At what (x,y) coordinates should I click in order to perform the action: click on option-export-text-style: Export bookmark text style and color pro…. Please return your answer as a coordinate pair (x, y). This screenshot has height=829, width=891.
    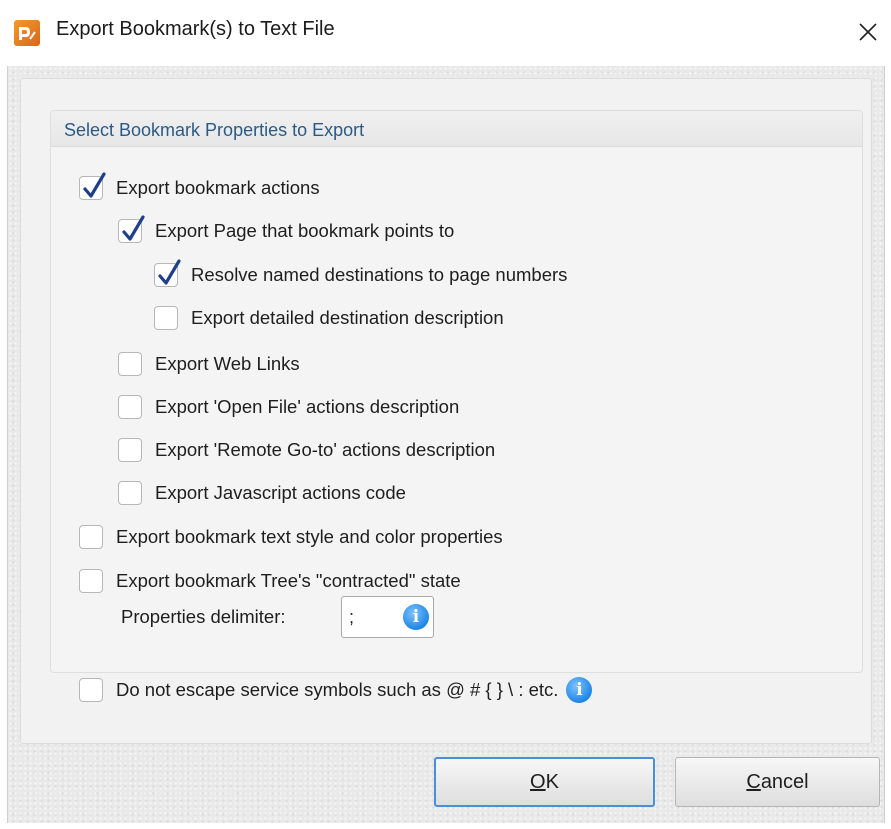
    Looking at the image, I should click on (291, 537).